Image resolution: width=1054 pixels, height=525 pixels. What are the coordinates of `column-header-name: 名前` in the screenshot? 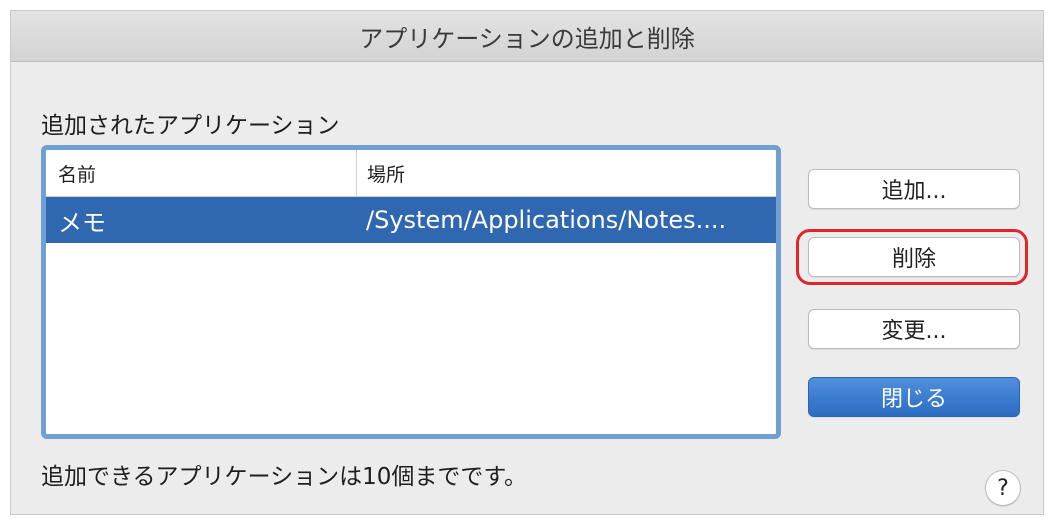 It's located at (201, 173).